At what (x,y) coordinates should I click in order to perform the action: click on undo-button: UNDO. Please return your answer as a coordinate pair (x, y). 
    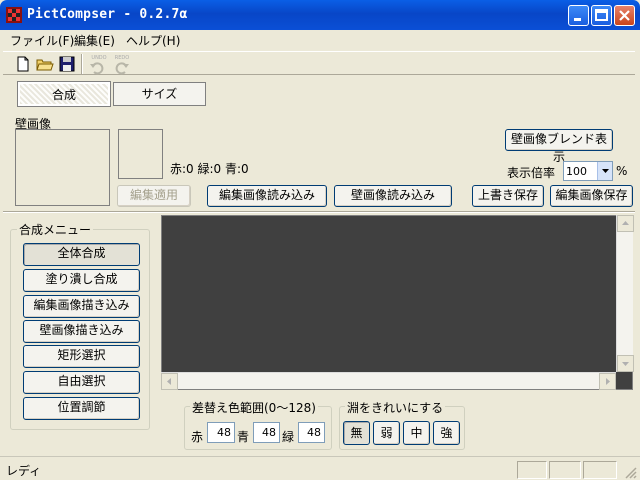
    Looking at the image, I should click on (98, 64).